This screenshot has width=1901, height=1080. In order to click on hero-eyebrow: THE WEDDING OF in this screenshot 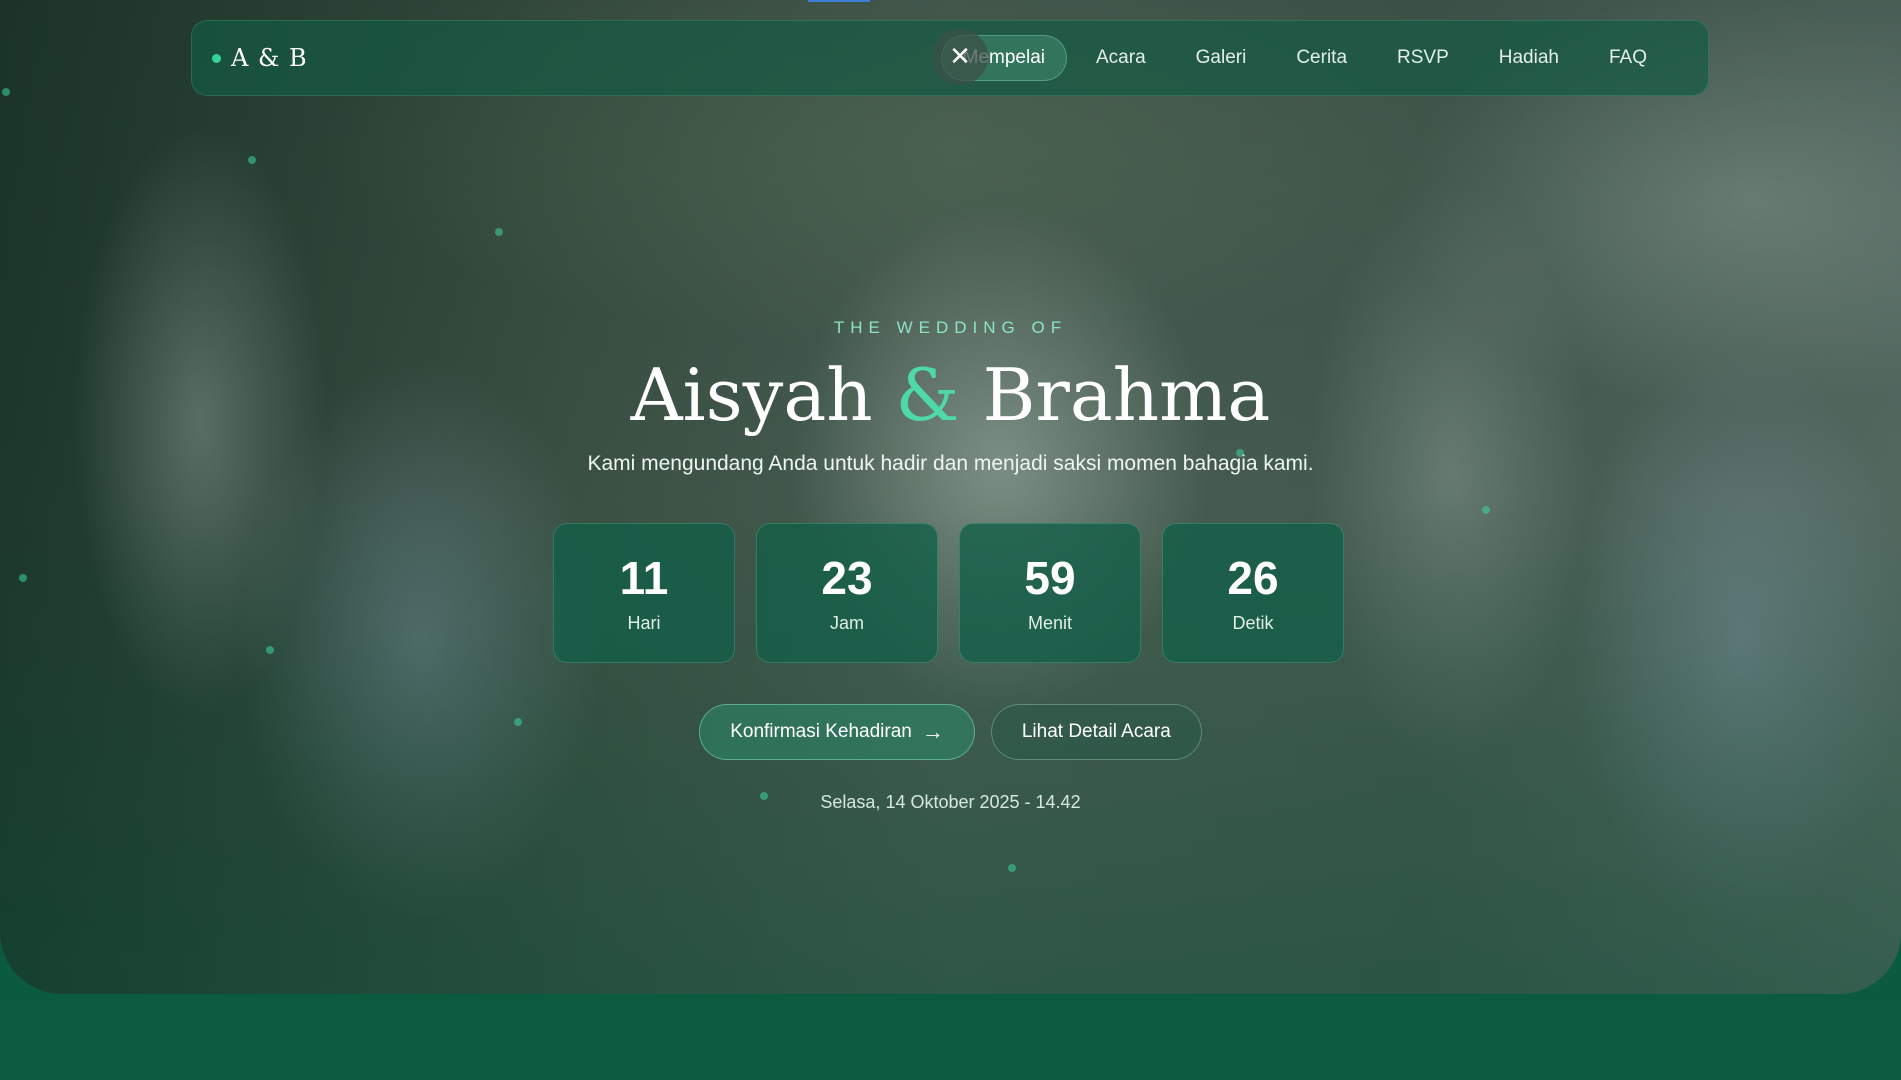, I will do `click(950, 327)`.